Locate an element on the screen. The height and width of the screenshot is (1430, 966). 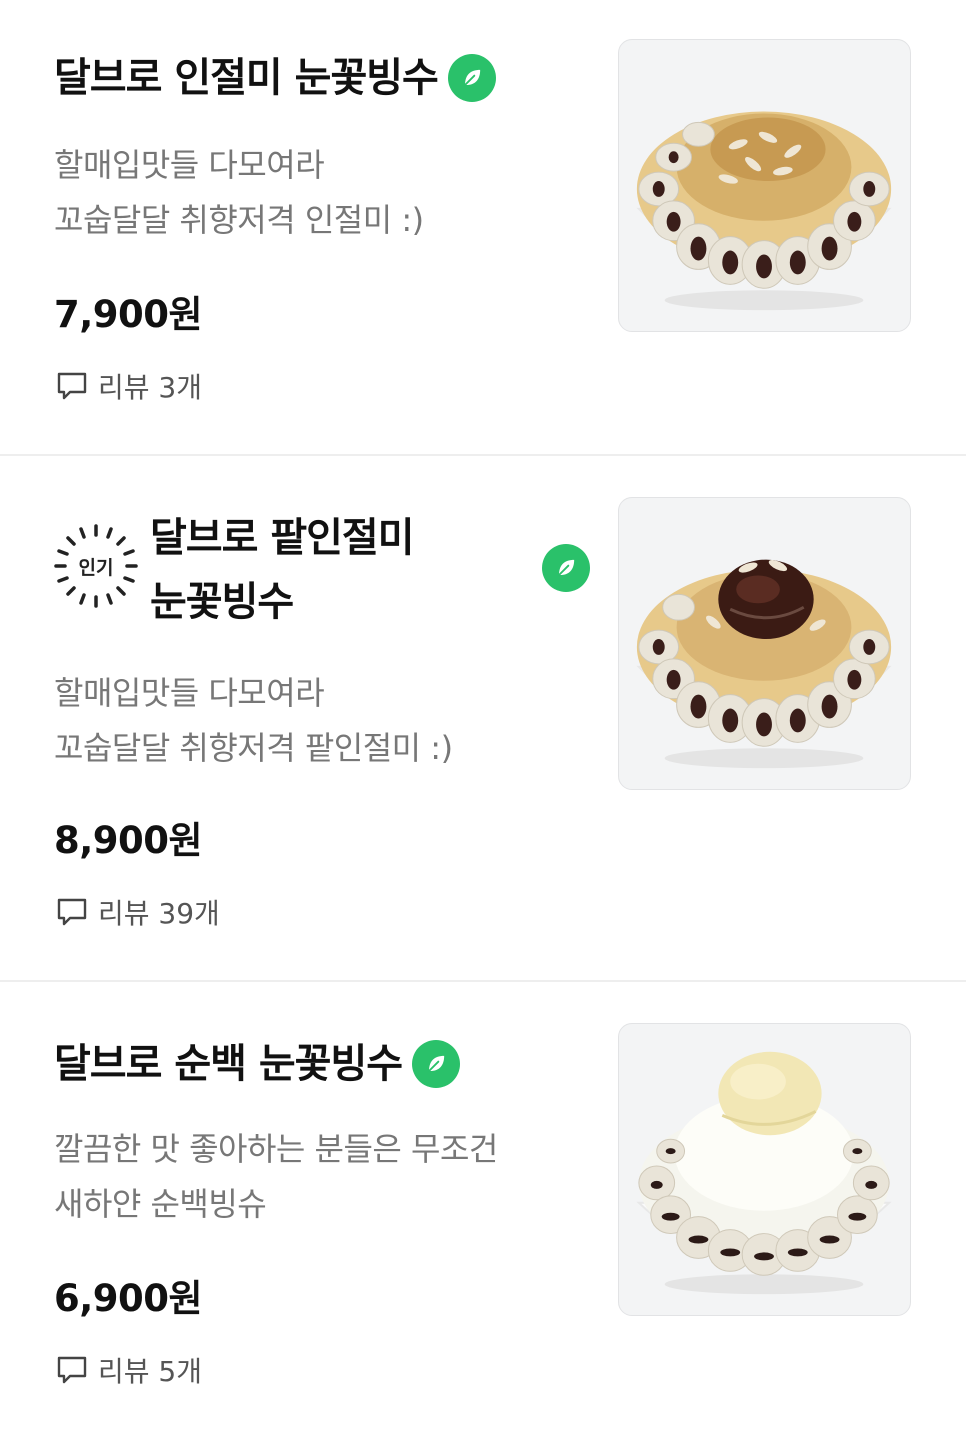
menu-item-price: 6,900원 is located at coordinates (128, 1298).